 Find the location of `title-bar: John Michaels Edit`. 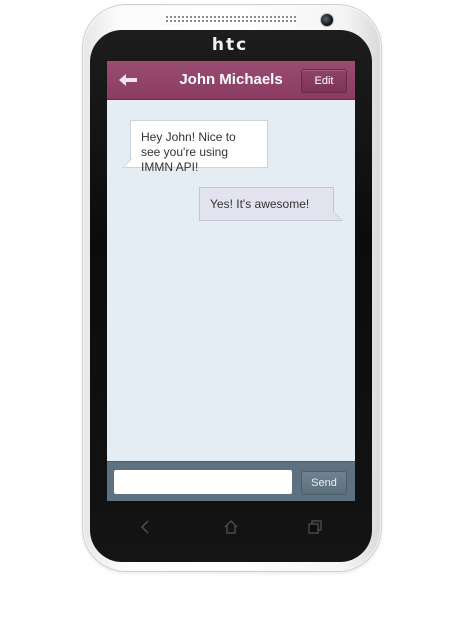

title-bar: John Michaels Edit is located at coordinates (231, 80).